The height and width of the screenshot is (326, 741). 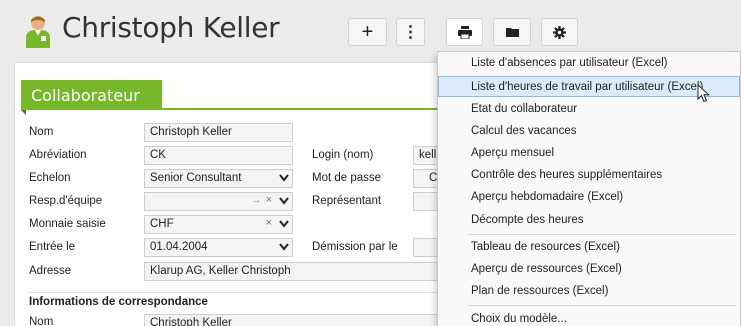 What do you see at coordinates (50, 271) in the screenshot?
I see `adresse-label: Adresse` at bounding box center [50, 271].